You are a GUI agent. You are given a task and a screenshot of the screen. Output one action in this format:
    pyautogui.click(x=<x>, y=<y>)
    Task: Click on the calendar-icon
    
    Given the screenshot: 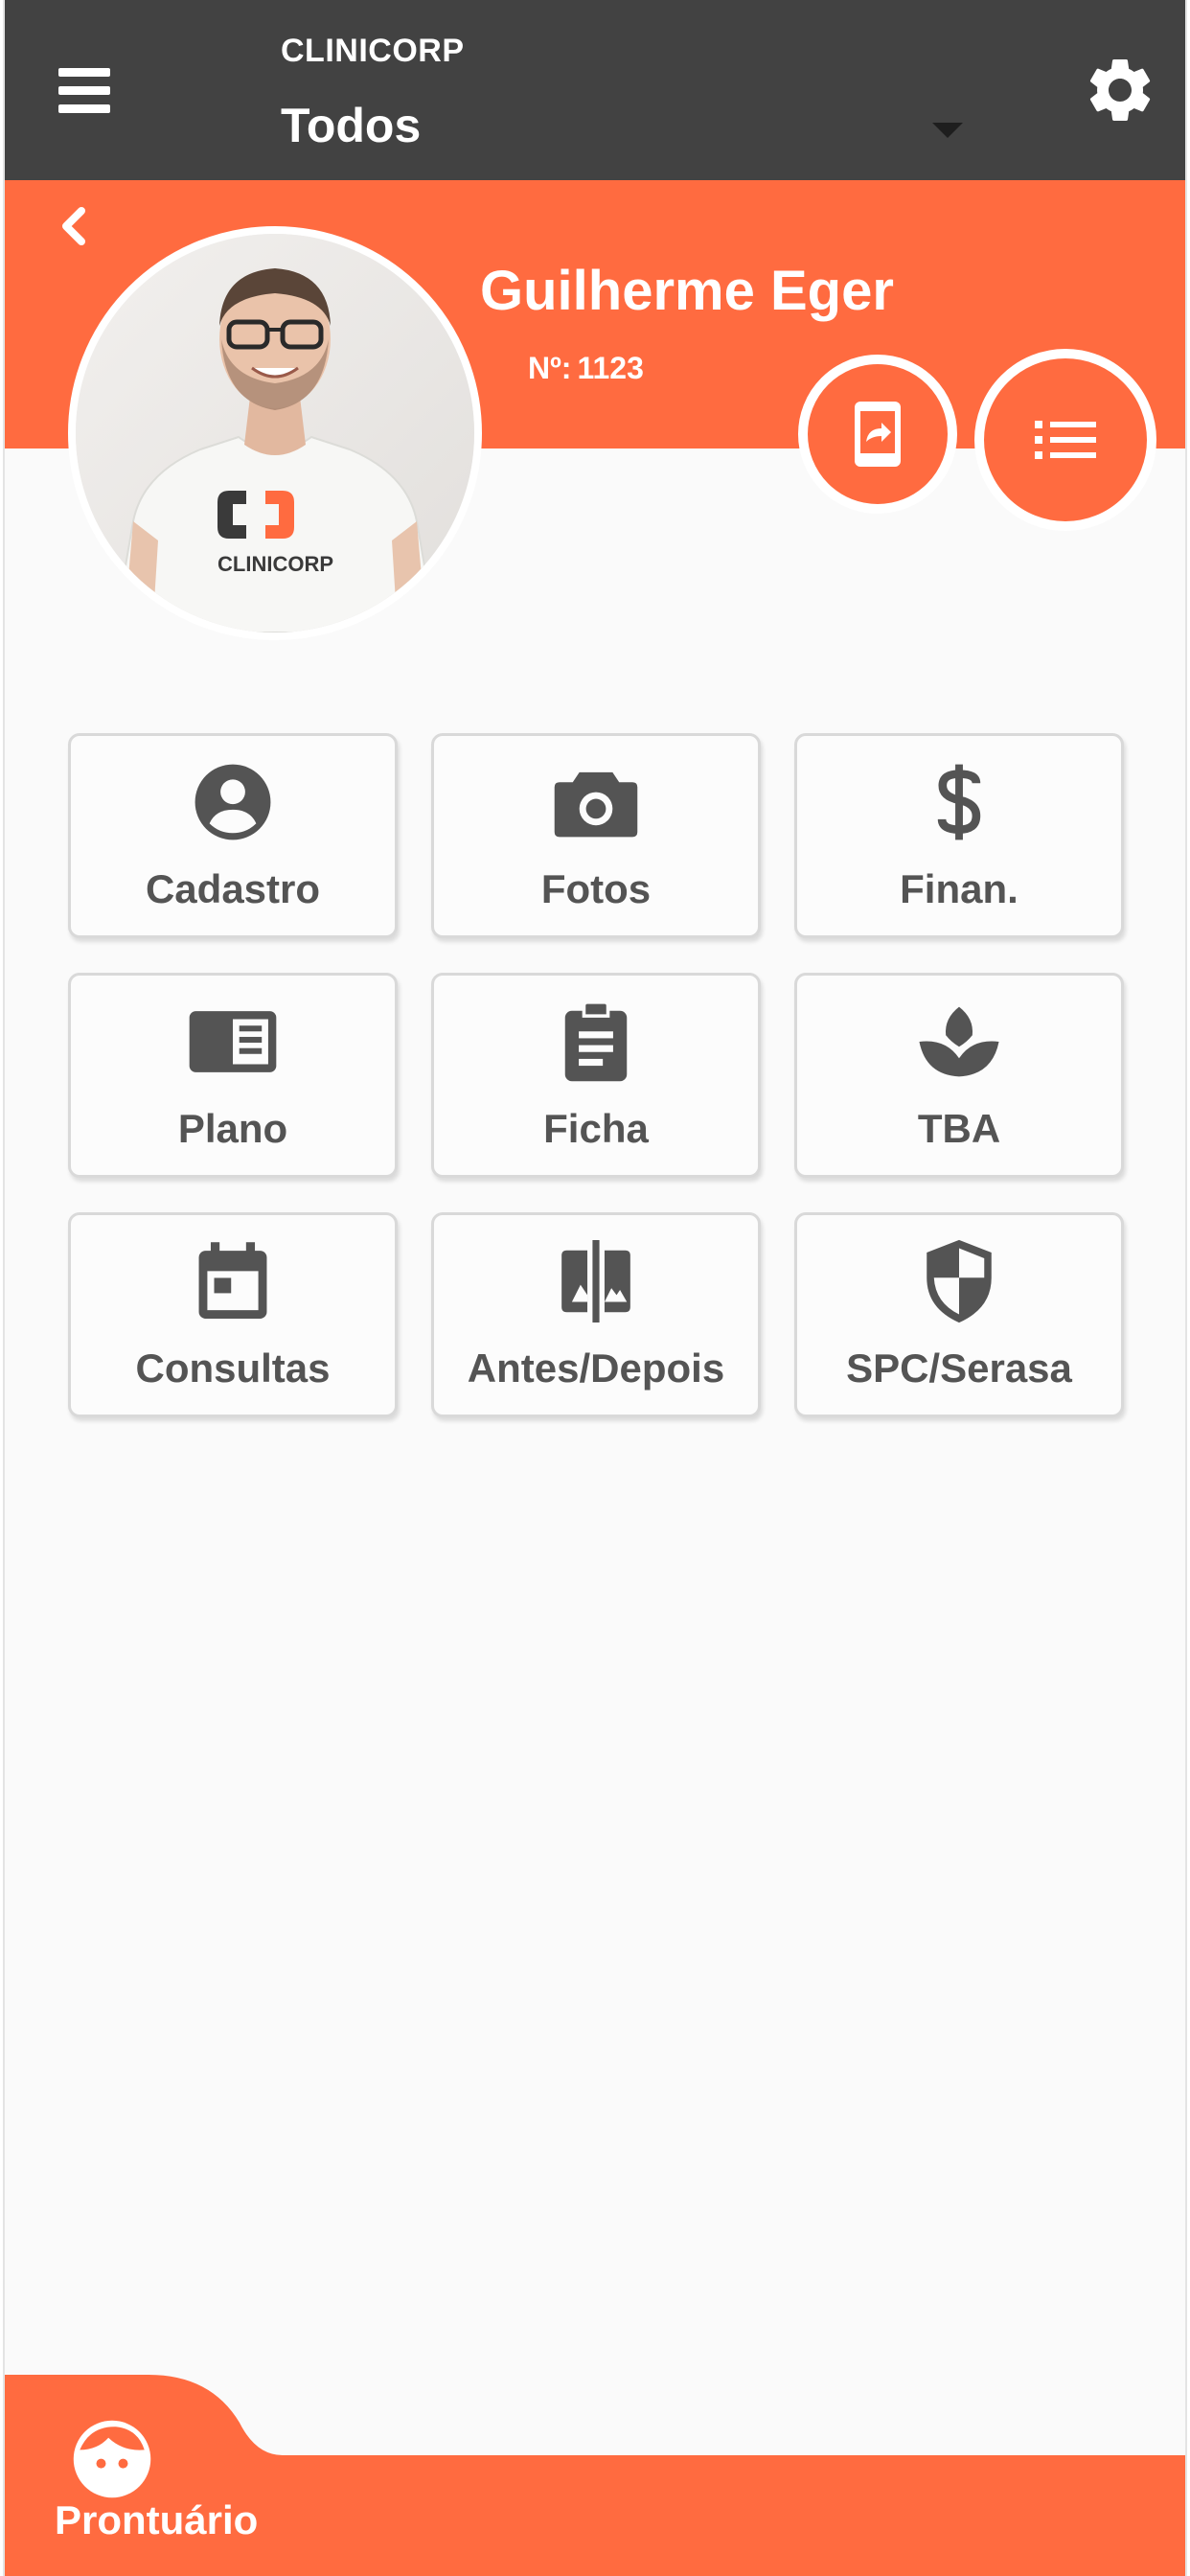 What is the action you would take?
    pyautogui.click(x=233, y=1280)
    